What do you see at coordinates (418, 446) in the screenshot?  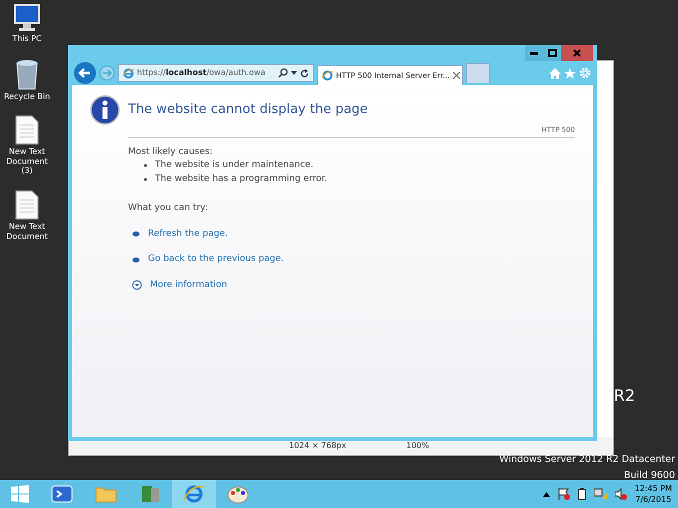 I see `status-text: 100%` at bounding box center [418, 446].